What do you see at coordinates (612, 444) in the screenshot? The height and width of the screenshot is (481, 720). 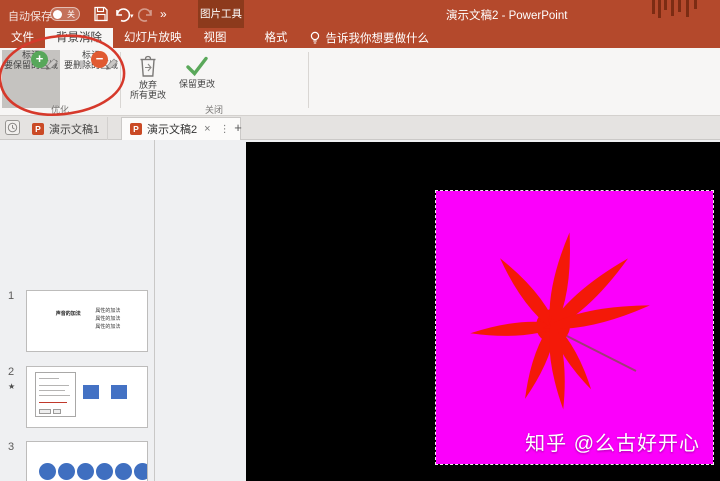 I see `watermark-text: 知乎 @么古好开心` at bounding box center [612, 444].